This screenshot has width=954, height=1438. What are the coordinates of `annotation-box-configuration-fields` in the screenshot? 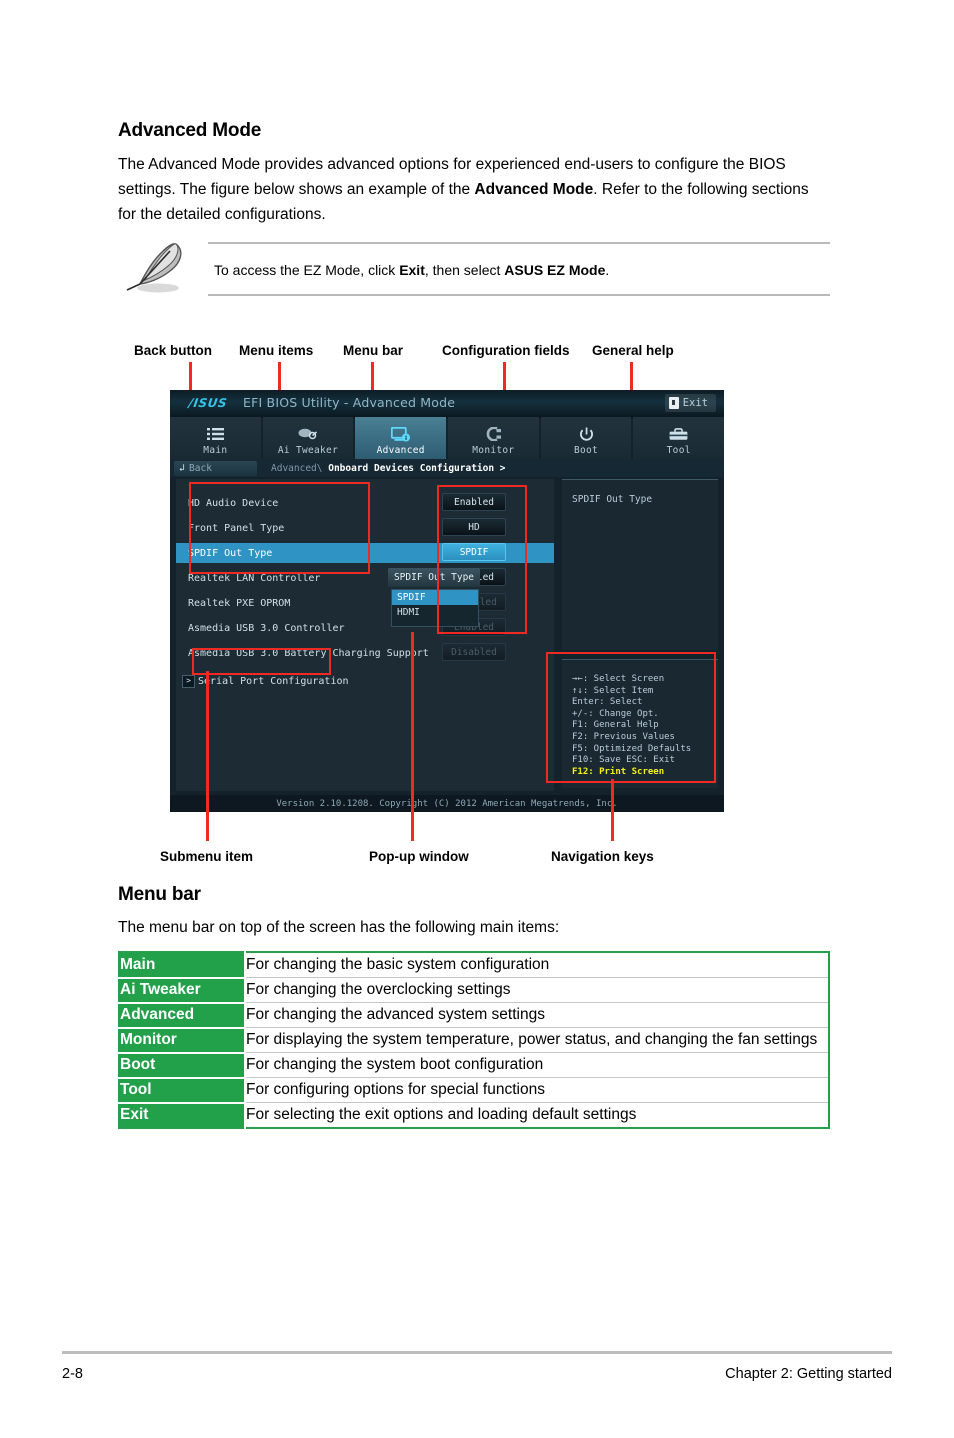 It's located at (482, 559).